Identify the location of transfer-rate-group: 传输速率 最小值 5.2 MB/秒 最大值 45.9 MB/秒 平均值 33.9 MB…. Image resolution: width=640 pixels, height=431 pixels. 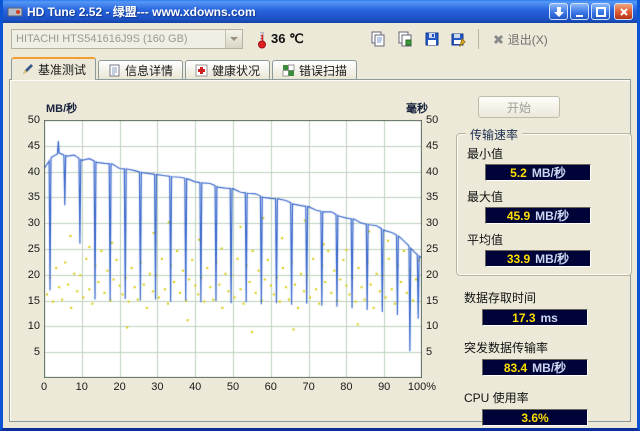
(544, 201).